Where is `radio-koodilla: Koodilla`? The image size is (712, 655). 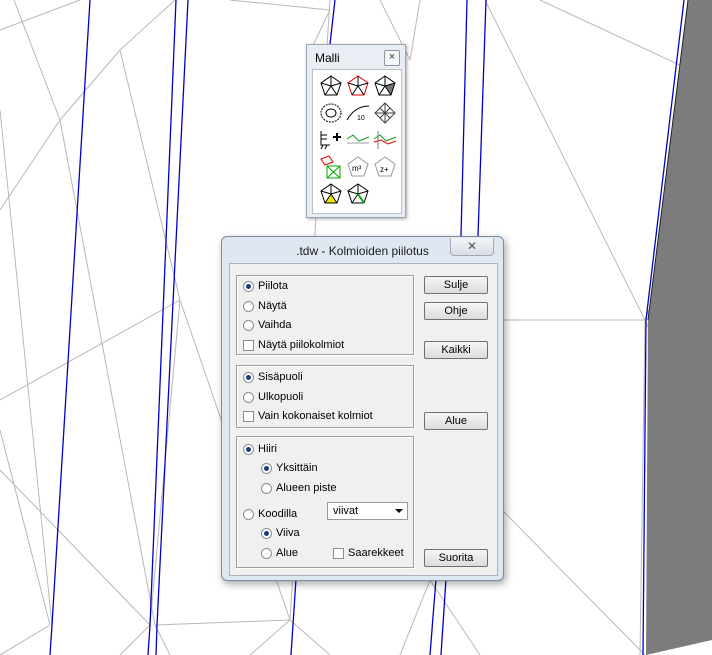 radio-koodilla: Koodilla is located at coordinates (270, 514).